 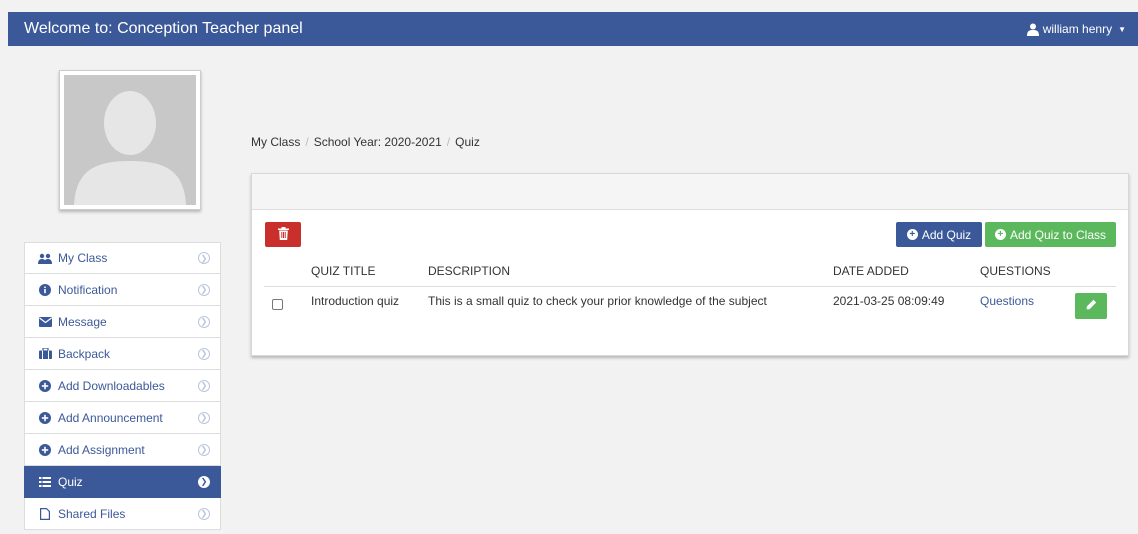 I want to click on sidebar-item-label: Notification, so click(x=88, y=289).